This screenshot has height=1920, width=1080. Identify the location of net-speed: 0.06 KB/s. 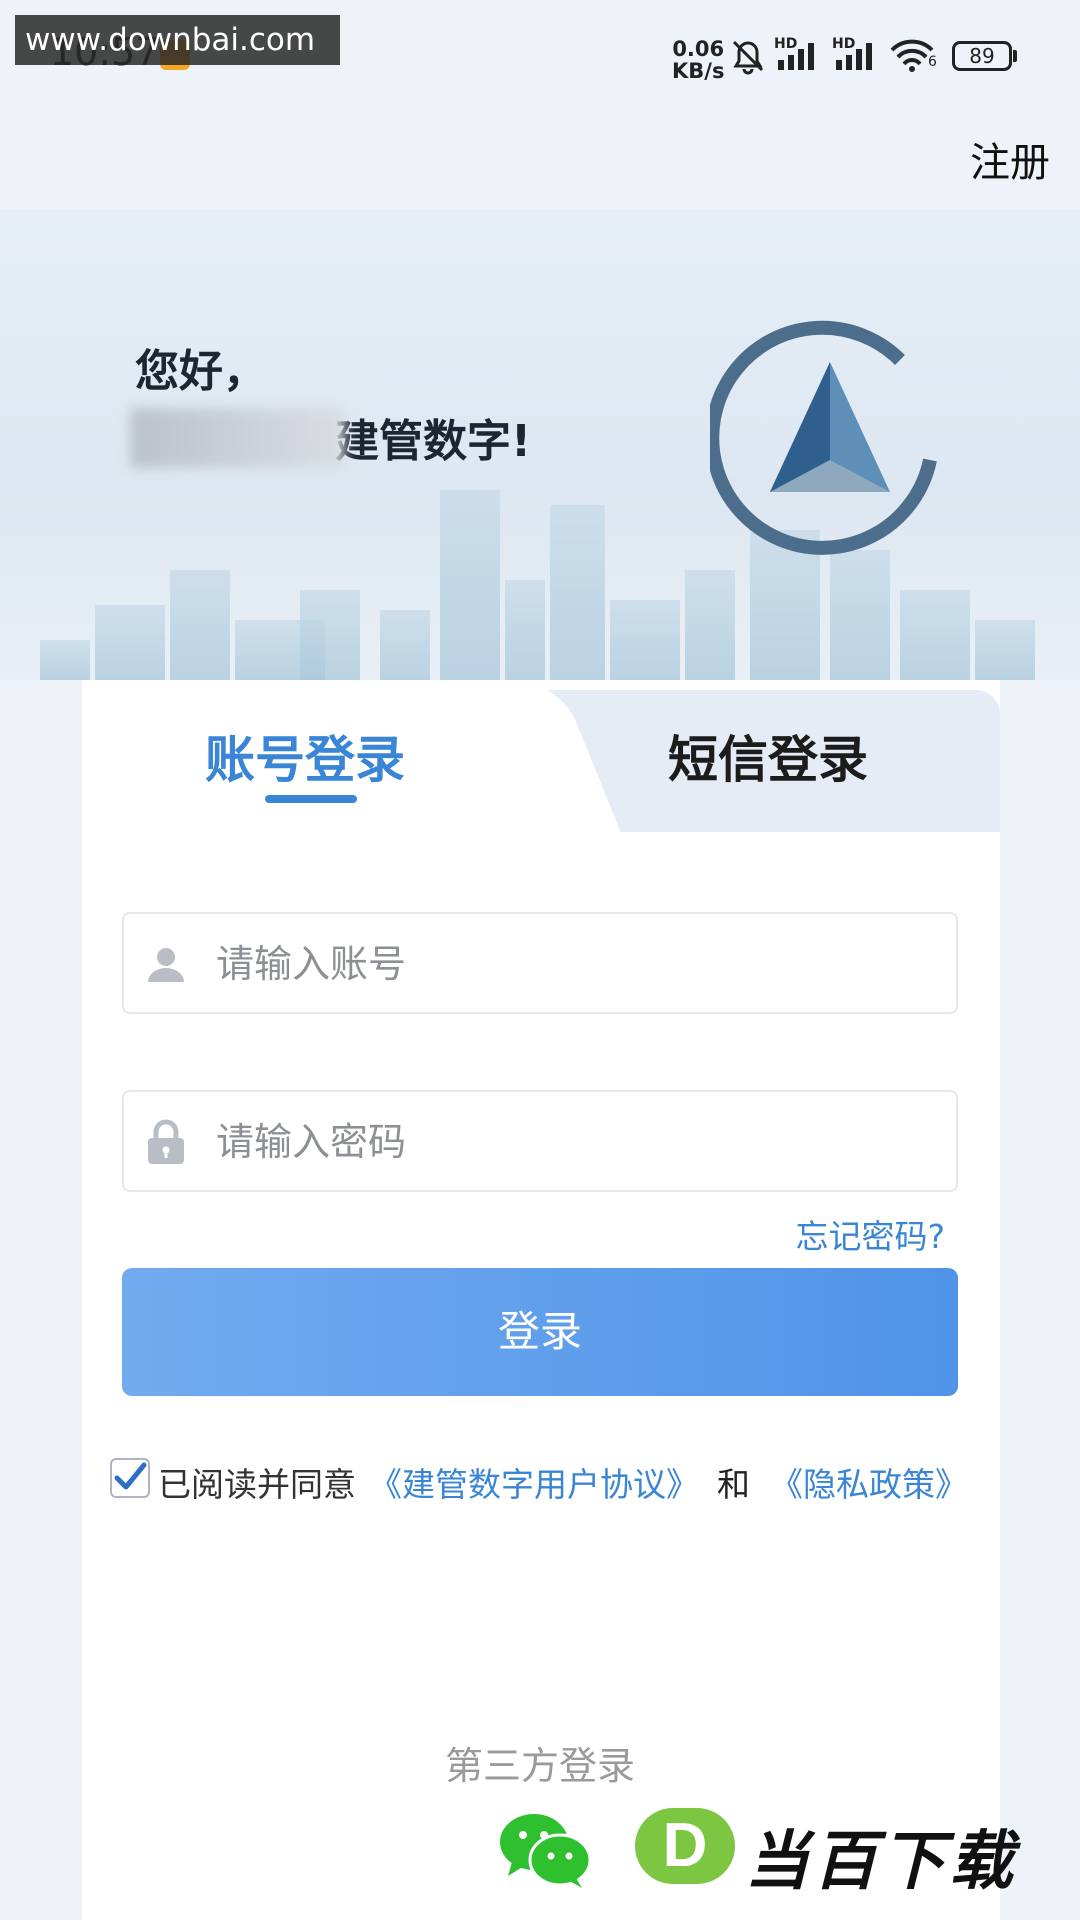
(698, 60).